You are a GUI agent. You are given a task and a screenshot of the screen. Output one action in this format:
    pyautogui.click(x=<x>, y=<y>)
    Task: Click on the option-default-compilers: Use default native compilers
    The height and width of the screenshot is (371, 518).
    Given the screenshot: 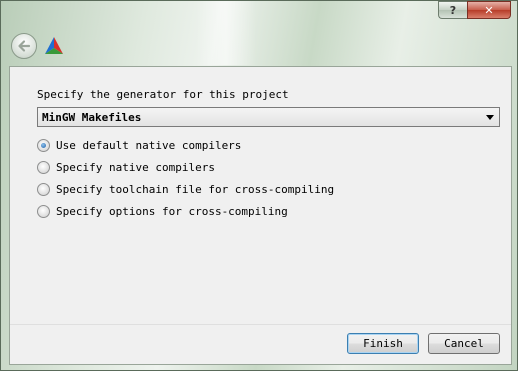 What is the action you would take?
    pyautogui.click(x=139, y=145)
    